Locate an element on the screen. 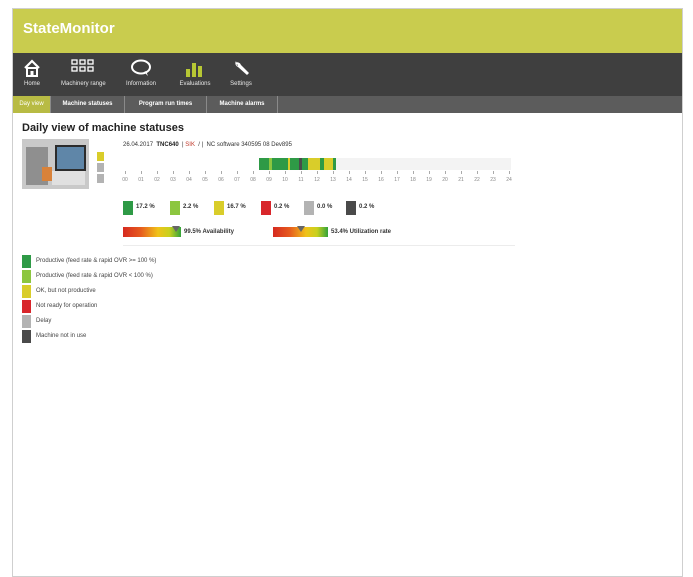 This screenshot has height=577, width=693. nav-evaluations: Evaluations is located at coordinates (195, 75).